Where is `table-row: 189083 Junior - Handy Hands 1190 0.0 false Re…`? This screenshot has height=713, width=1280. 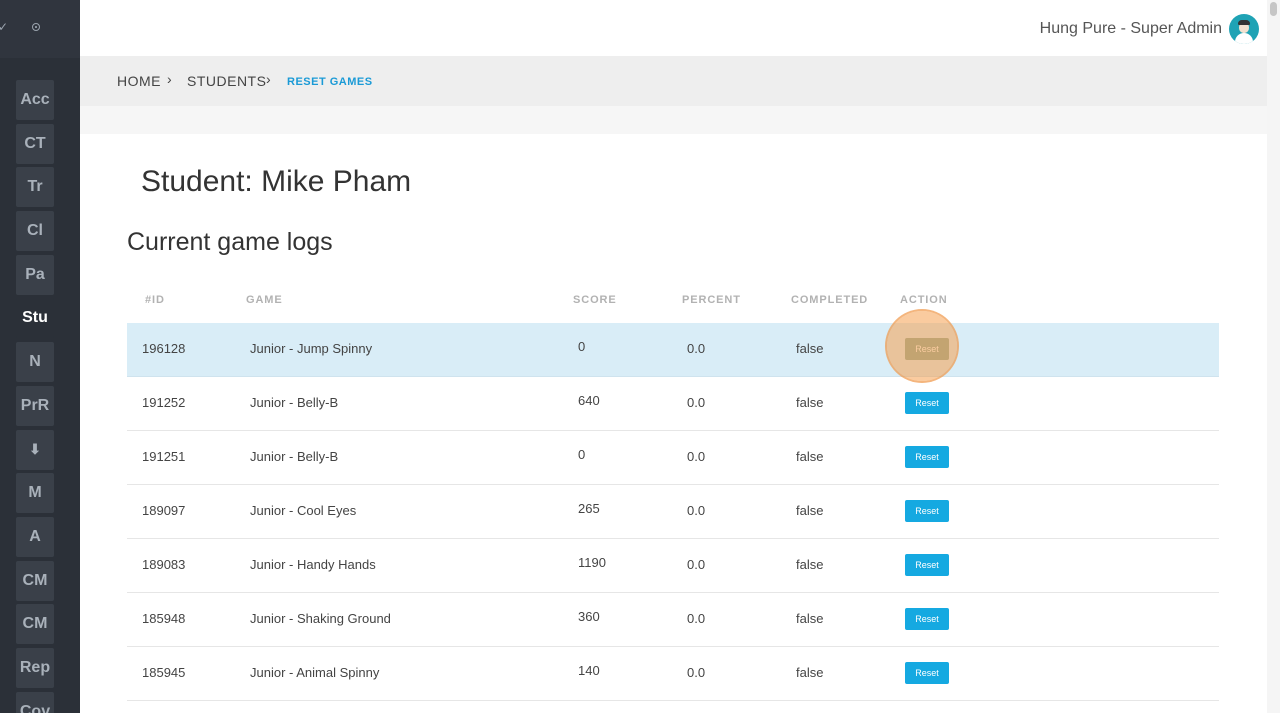
table-row: 189083 Junior - Handy Hands 1190 0.0 false Re… is located at coordinates (673, 566).